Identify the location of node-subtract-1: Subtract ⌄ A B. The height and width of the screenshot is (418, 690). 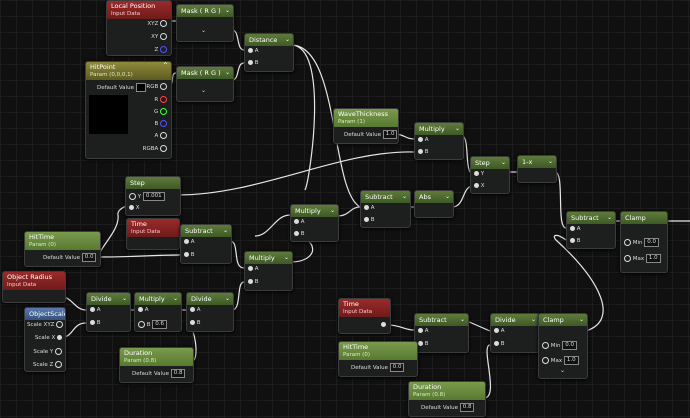
(385, 209).